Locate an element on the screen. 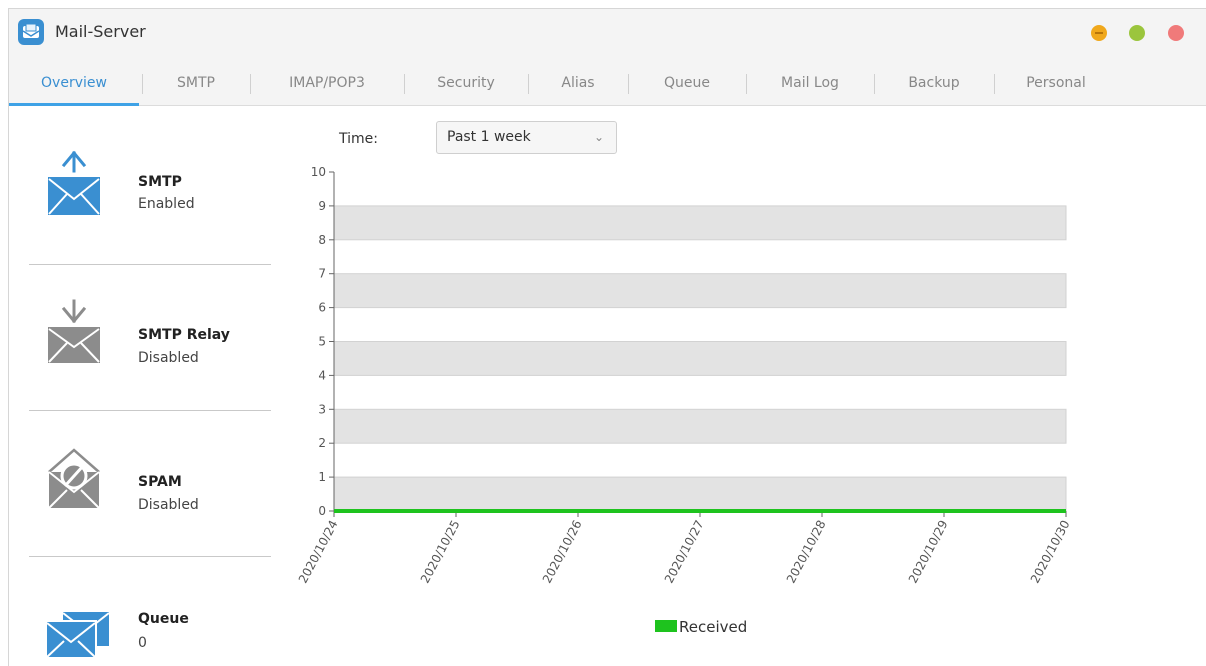 The width and height of the screenshot is (1206, 666). legend-swatch-received is located at coordinates (666, 625).